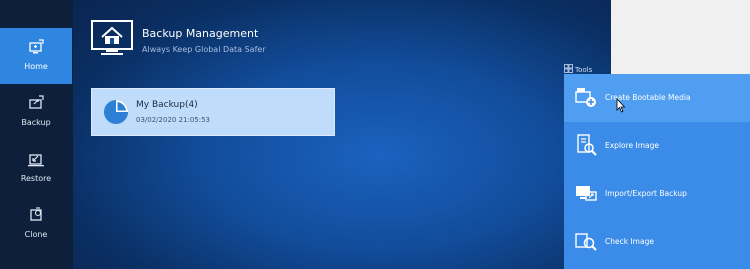 This screenshot has height=269, width=750. What do you see at coordinates (36, 224) in the screenshot?
I see `sidebar-item-clone: Clone` at bounding box center [36, 224].